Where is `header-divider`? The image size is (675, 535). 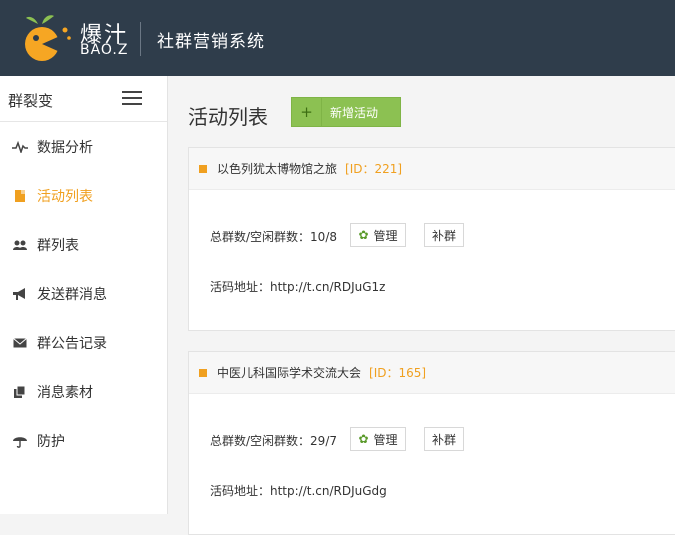
header-divider is located at coordinates (140, 39).